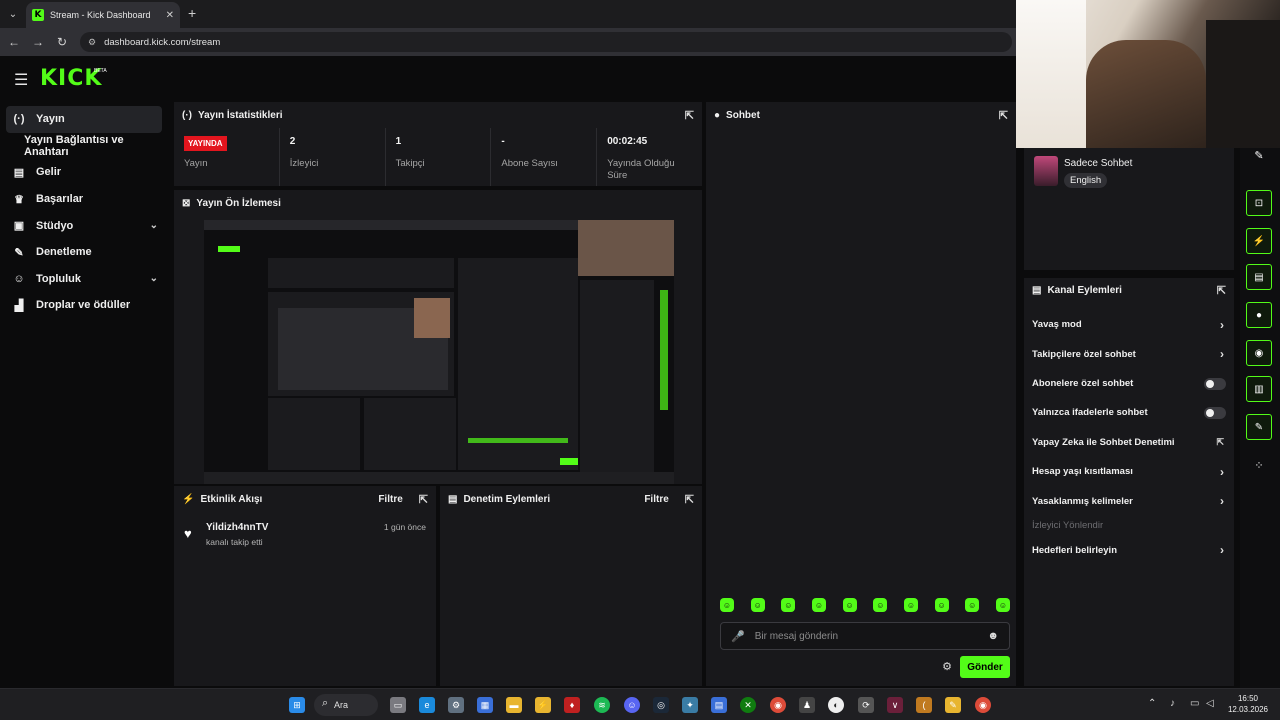  Describe the element at coordinates (1259, 465) in the screenshot. I see `more-icon: ⁘` at that location.